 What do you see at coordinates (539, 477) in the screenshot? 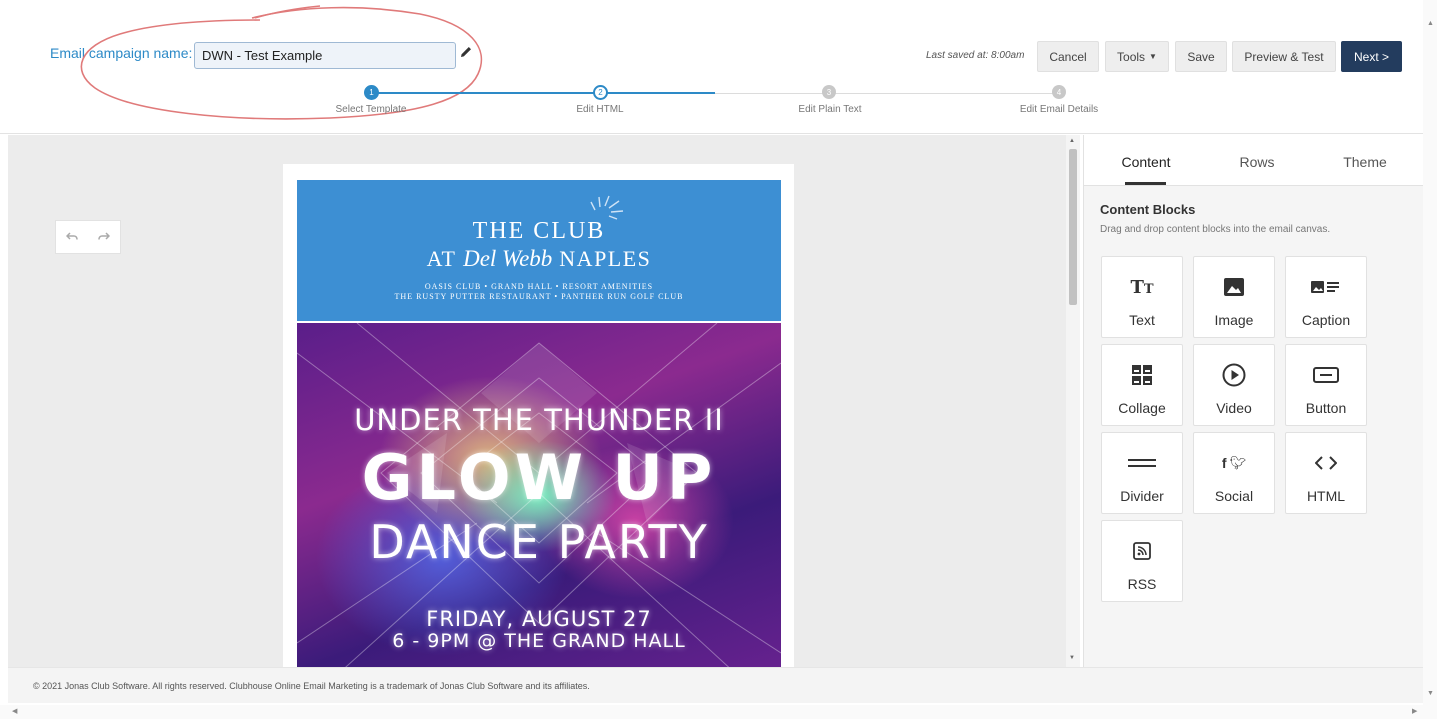
I see `event-title: GLOW UP` at bounding box center [539, 477].